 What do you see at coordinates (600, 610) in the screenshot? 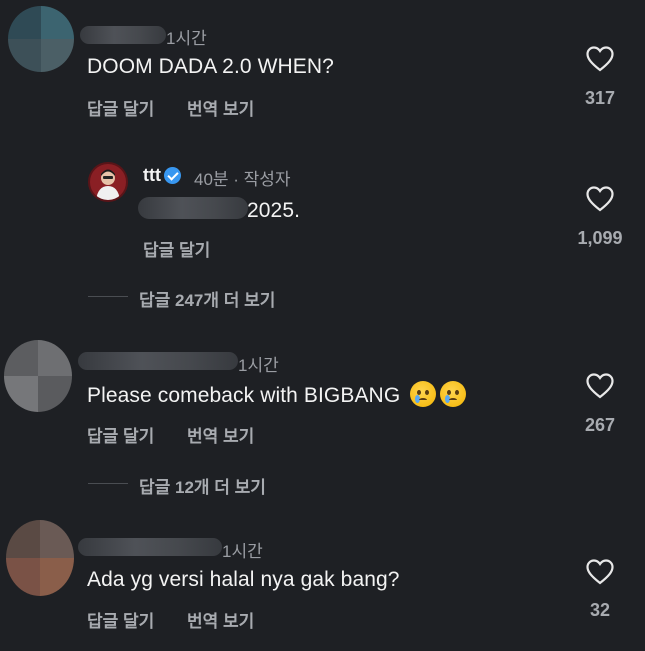
I see `like-count: 32` at bounding box center [600, 610].